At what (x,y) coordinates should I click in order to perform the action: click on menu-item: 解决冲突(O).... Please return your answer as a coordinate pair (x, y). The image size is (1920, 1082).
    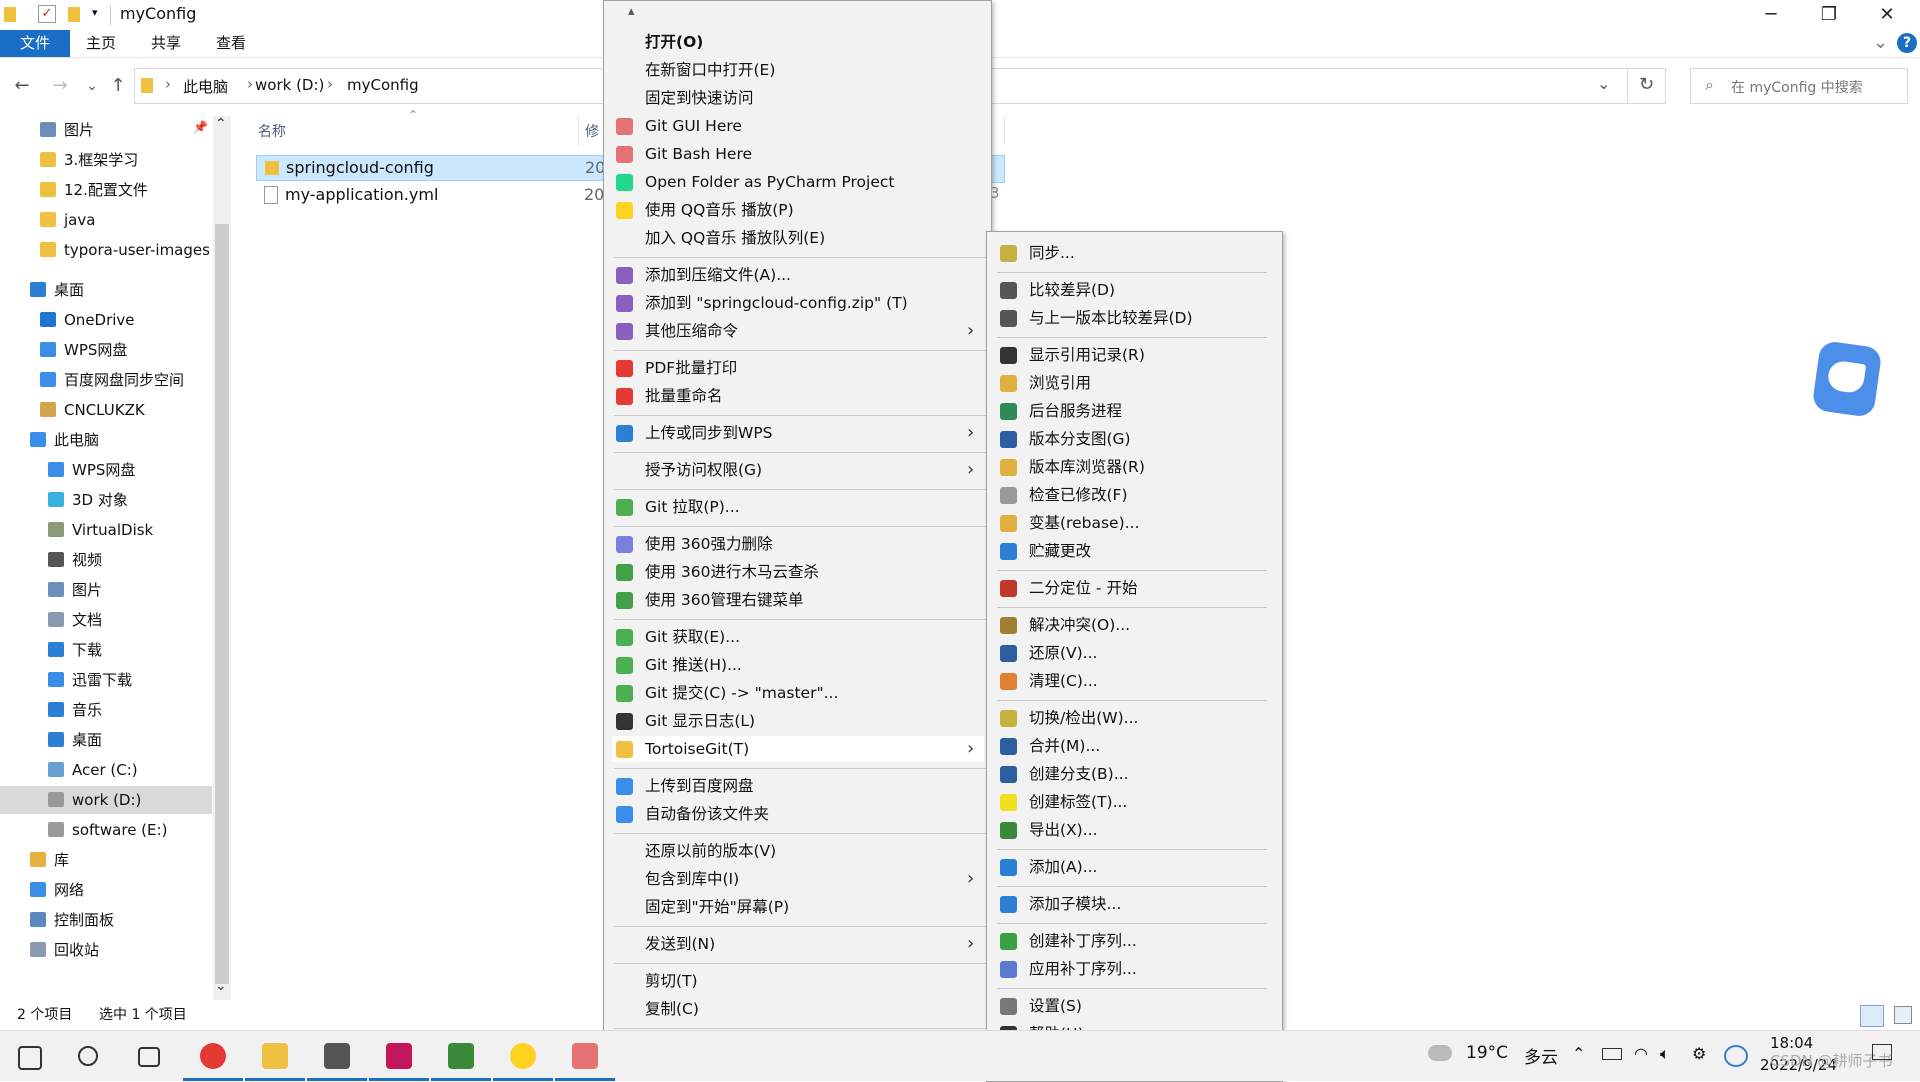
    Looking at the image, I should click on (1133, 625).